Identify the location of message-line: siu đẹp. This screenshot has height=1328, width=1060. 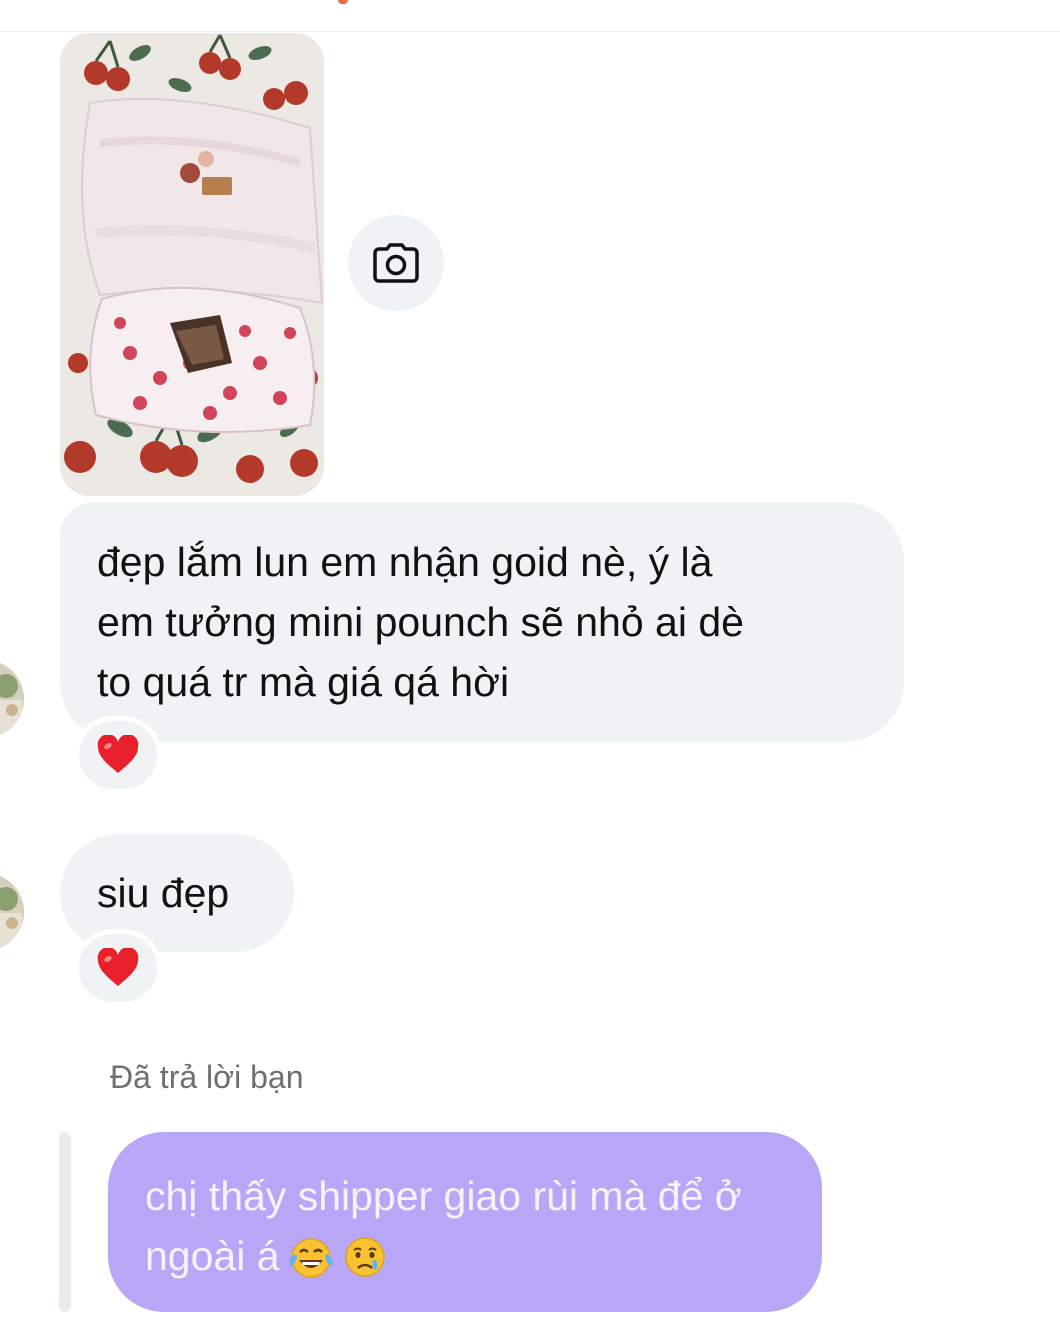
(163, 893).